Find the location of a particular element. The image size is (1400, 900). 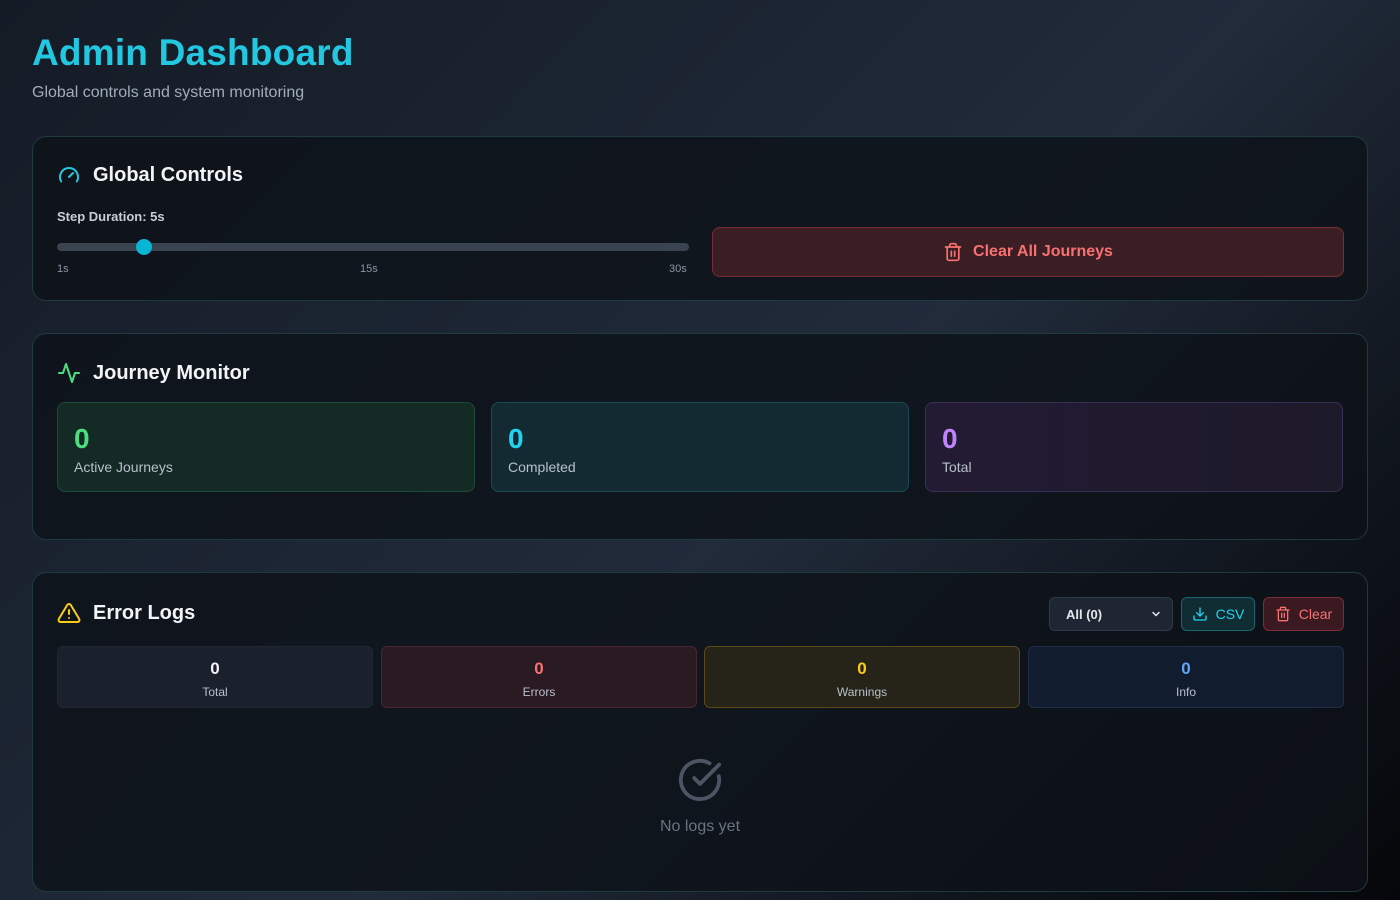

gauge-icon is located at coordinates (69, 175).